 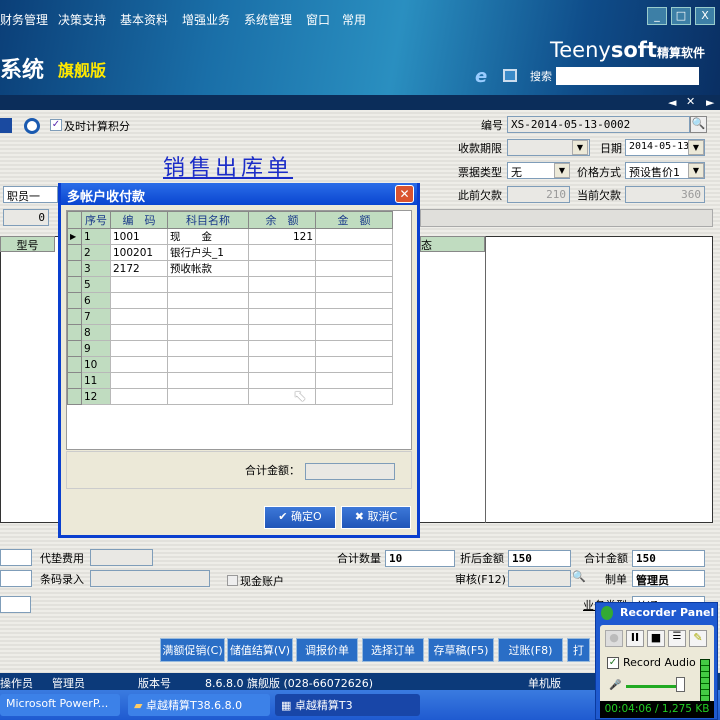 I want to click on qty-field: 10, so click(x=420, y=558).